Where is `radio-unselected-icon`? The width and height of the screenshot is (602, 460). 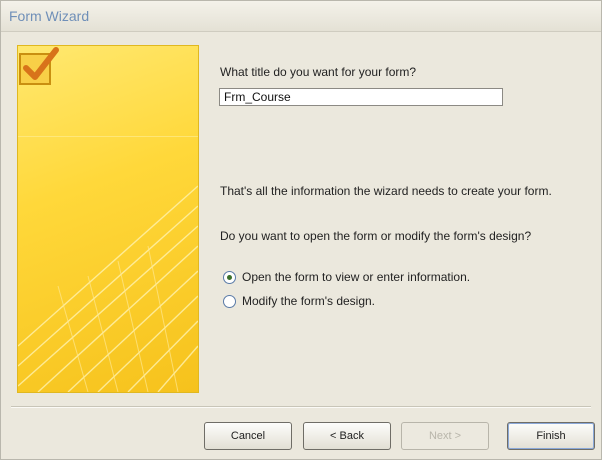
radio-unselected-icon is located at coordinates (229, 301).